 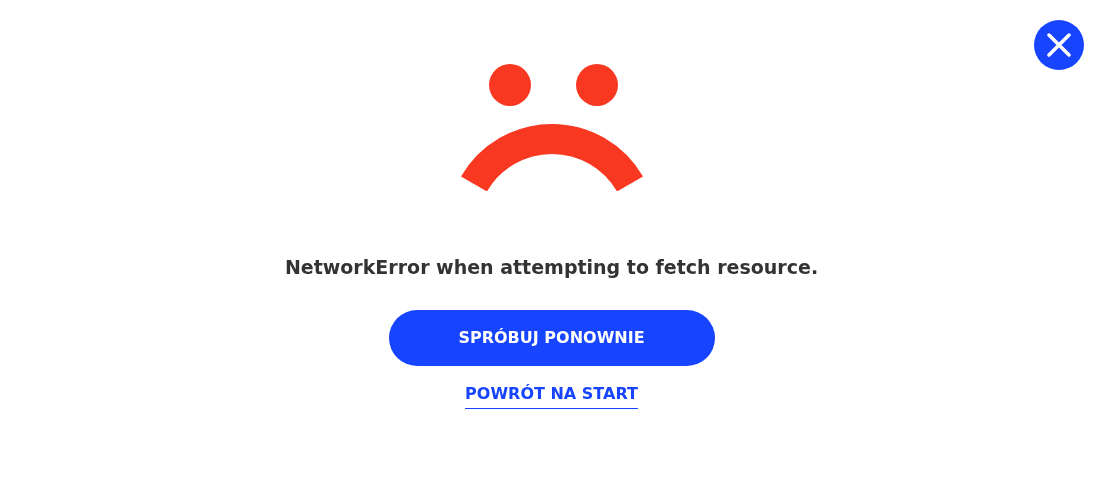 What do you see at coordinates (551, 337) in the screenshot?
I see `retry-button: SPRÓBUJ PONOWNIE` at bounding box center [551, 337].